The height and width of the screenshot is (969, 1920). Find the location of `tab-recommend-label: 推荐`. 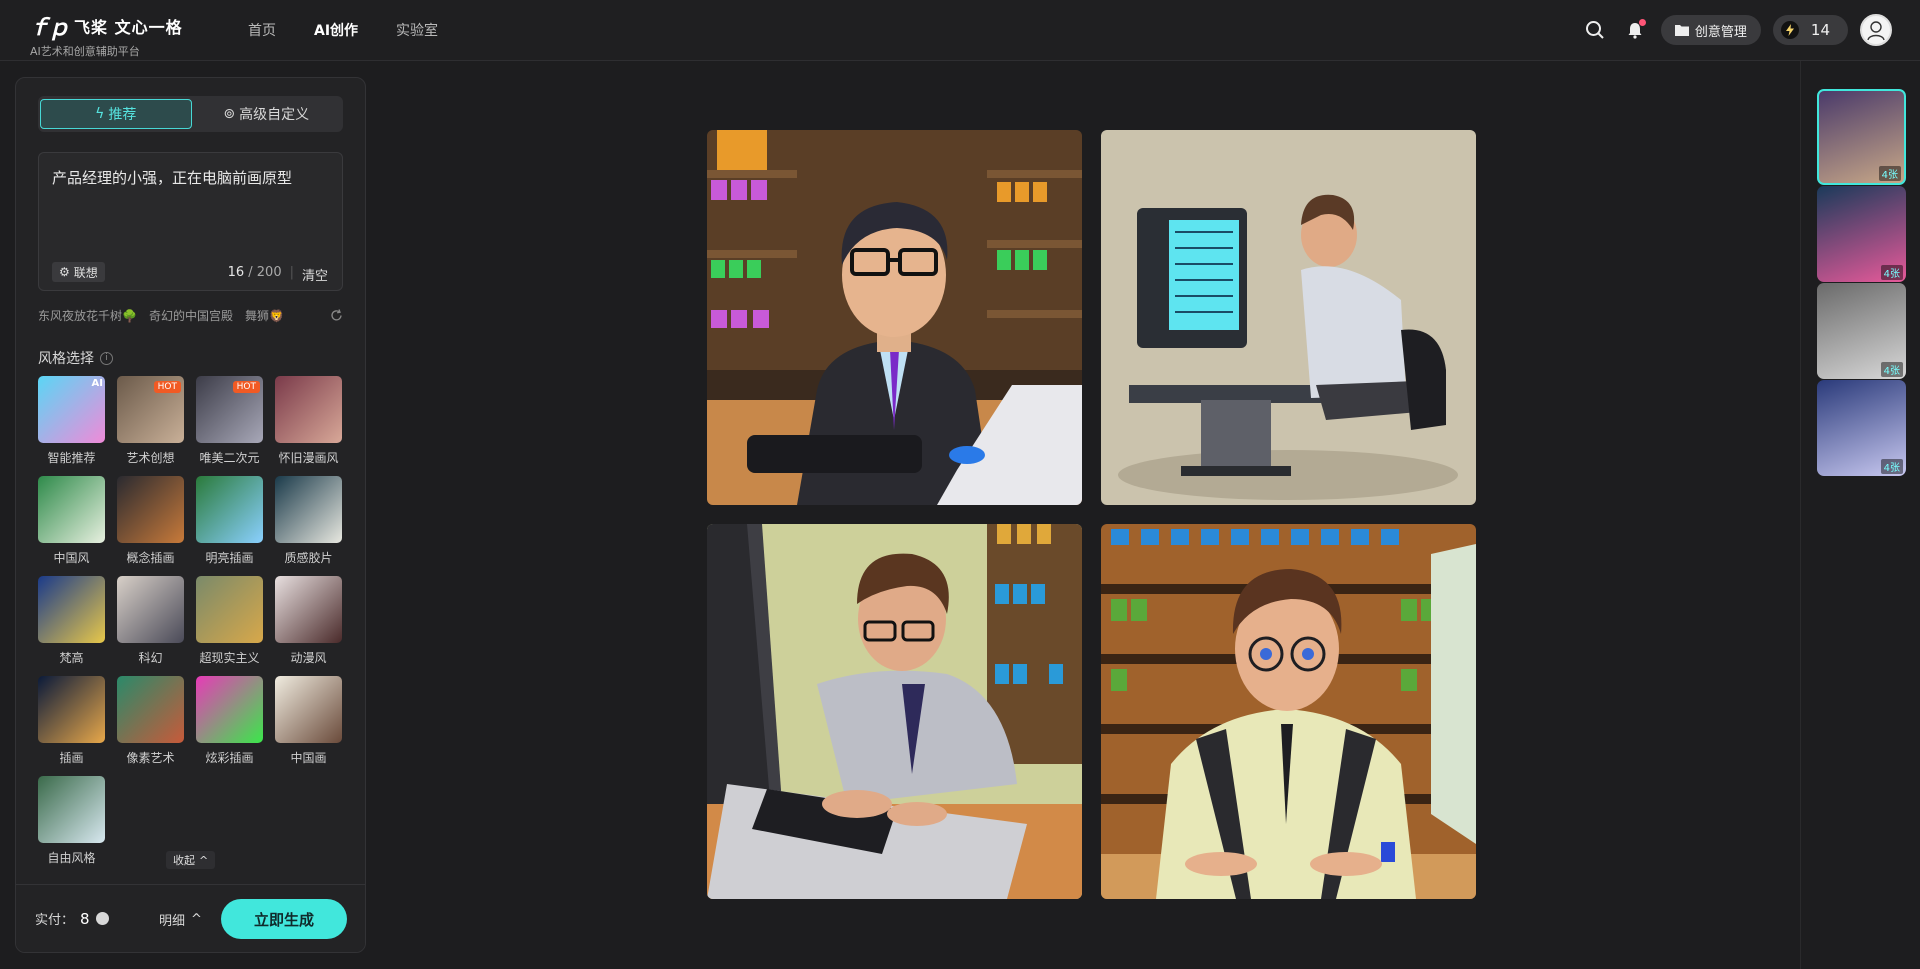

tab-recommend-label: 推荐 is located at coordinates (122, 115).